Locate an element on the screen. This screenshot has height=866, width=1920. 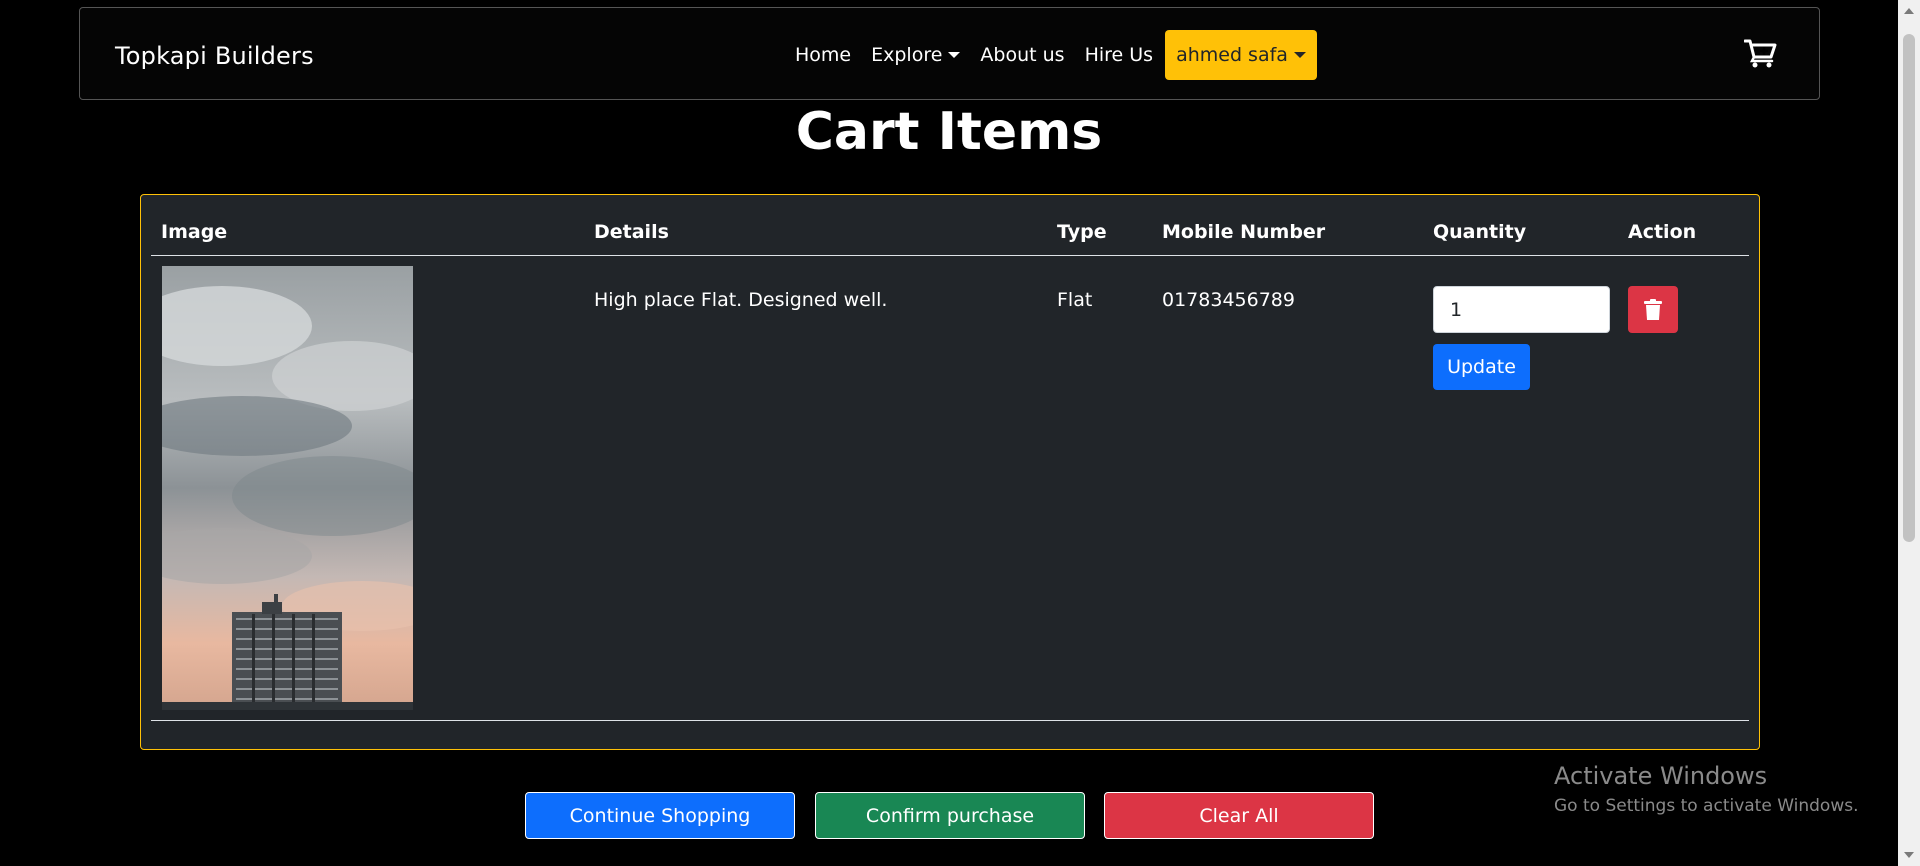
nav-link-home-label: Home is located at coordinates (823, 55).